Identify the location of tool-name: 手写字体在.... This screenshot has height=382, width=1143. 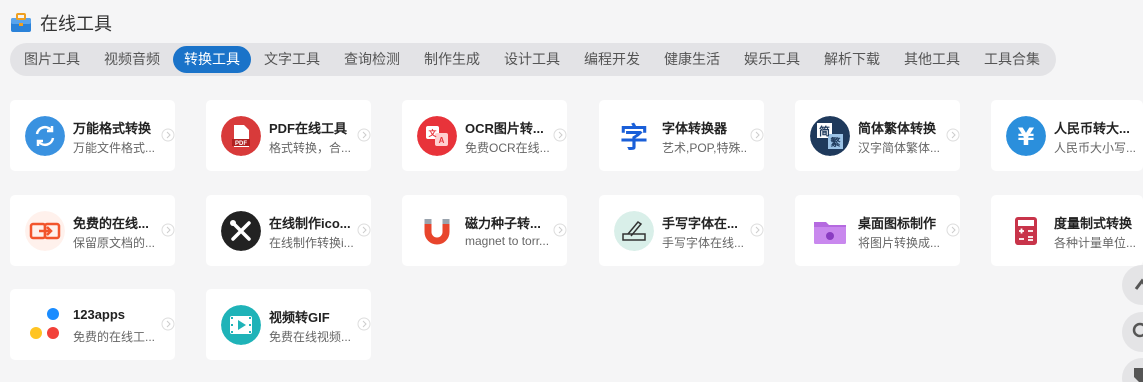
(700, 223).